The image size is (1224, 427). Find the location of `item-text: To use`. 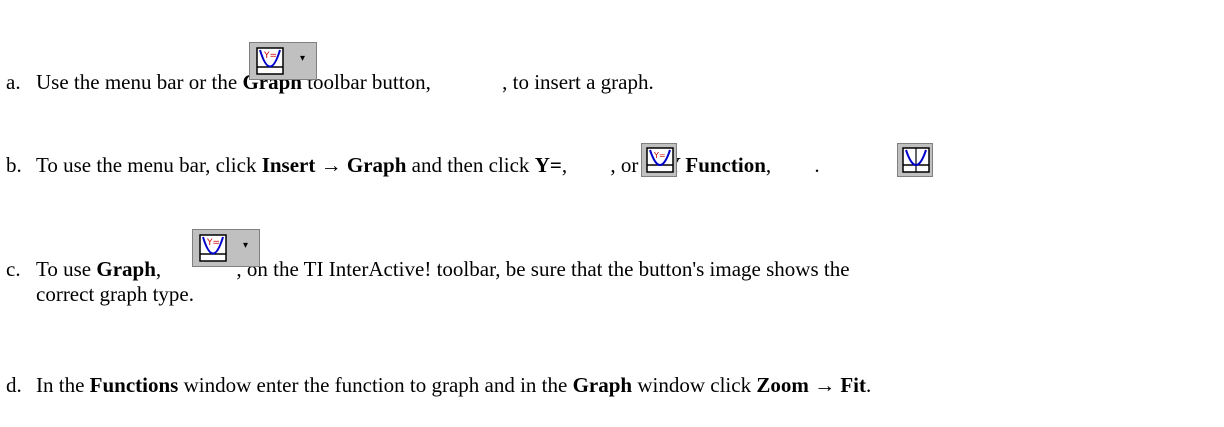

item-text: To use is located at coordinates (66, 269).